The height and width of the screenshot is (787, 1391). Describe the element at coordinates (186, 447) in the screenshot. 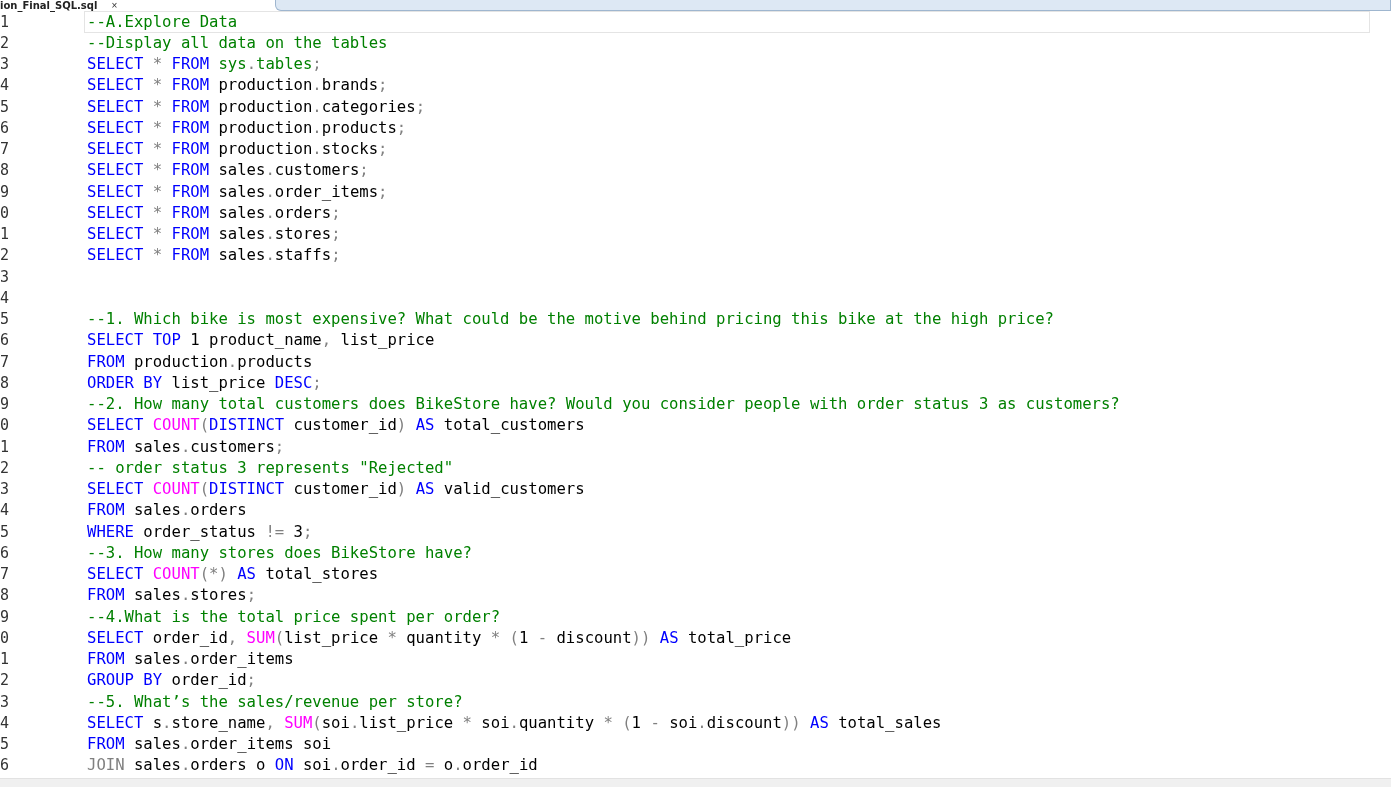

I see `code-line: FROM sales.customers;` at that location.